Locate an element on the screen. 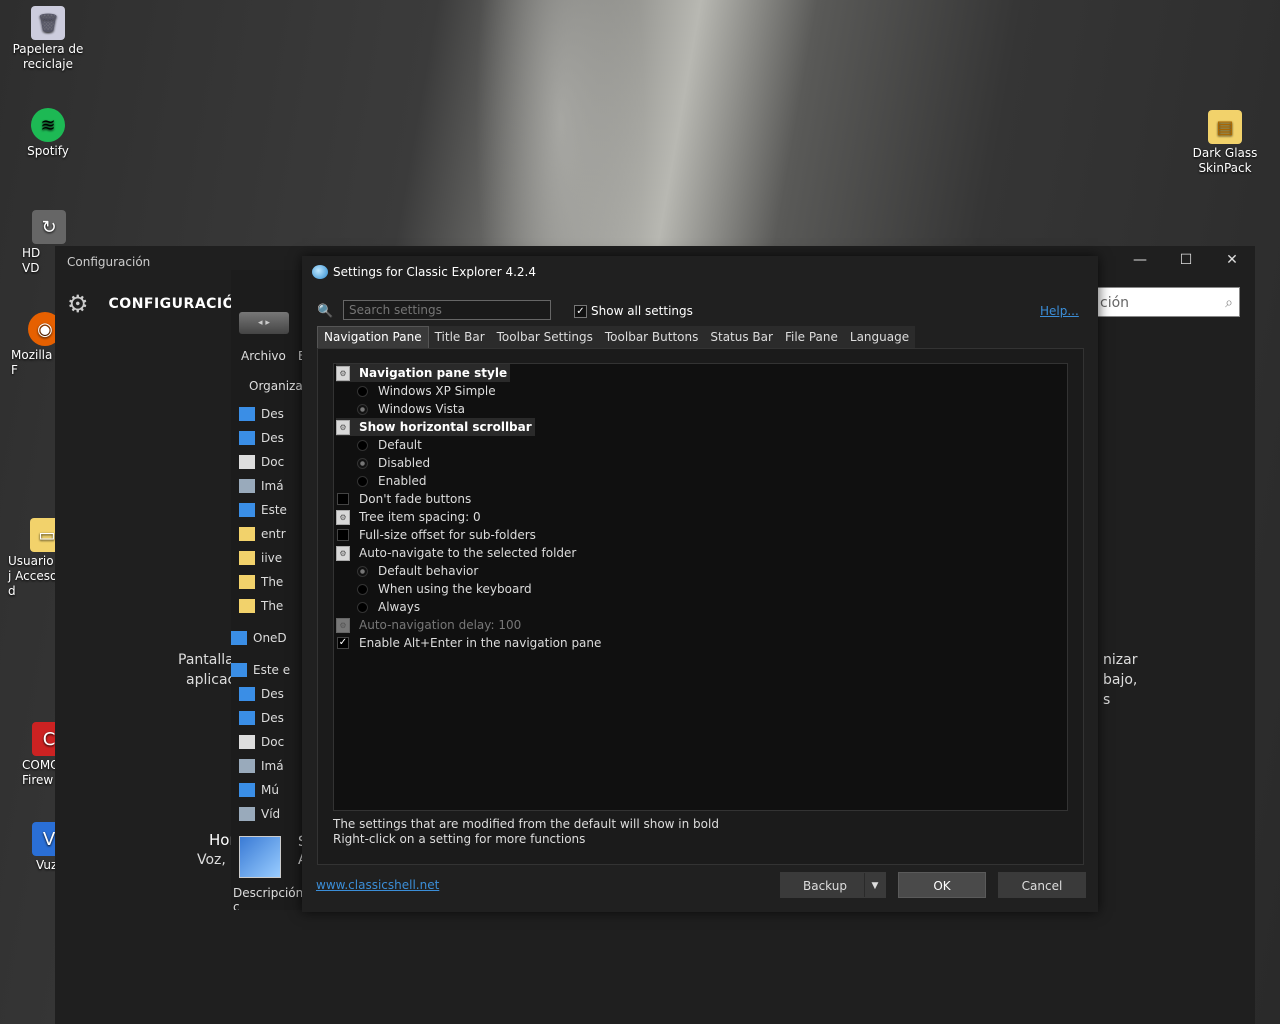 The height and width of the screenshot is (1024, 1280). setting-row: Default behavior is located at coordinates (416, 571).